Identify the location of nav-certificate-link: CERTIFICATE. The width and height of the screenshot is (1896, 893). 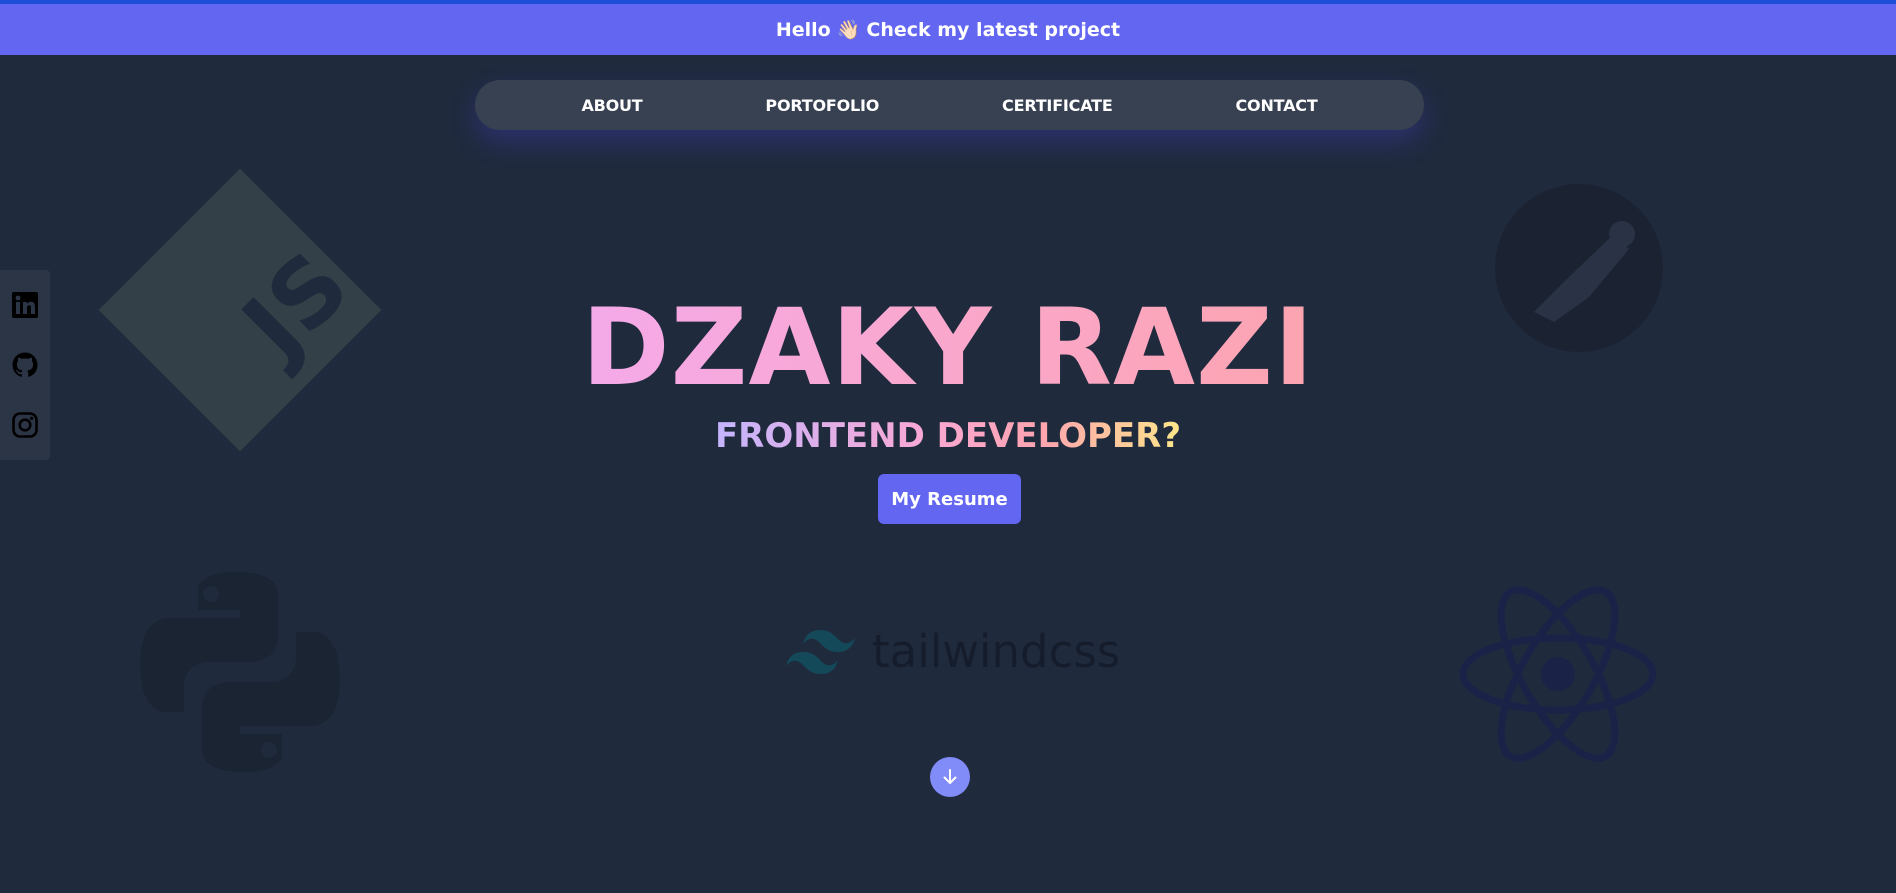
(1057, 105).